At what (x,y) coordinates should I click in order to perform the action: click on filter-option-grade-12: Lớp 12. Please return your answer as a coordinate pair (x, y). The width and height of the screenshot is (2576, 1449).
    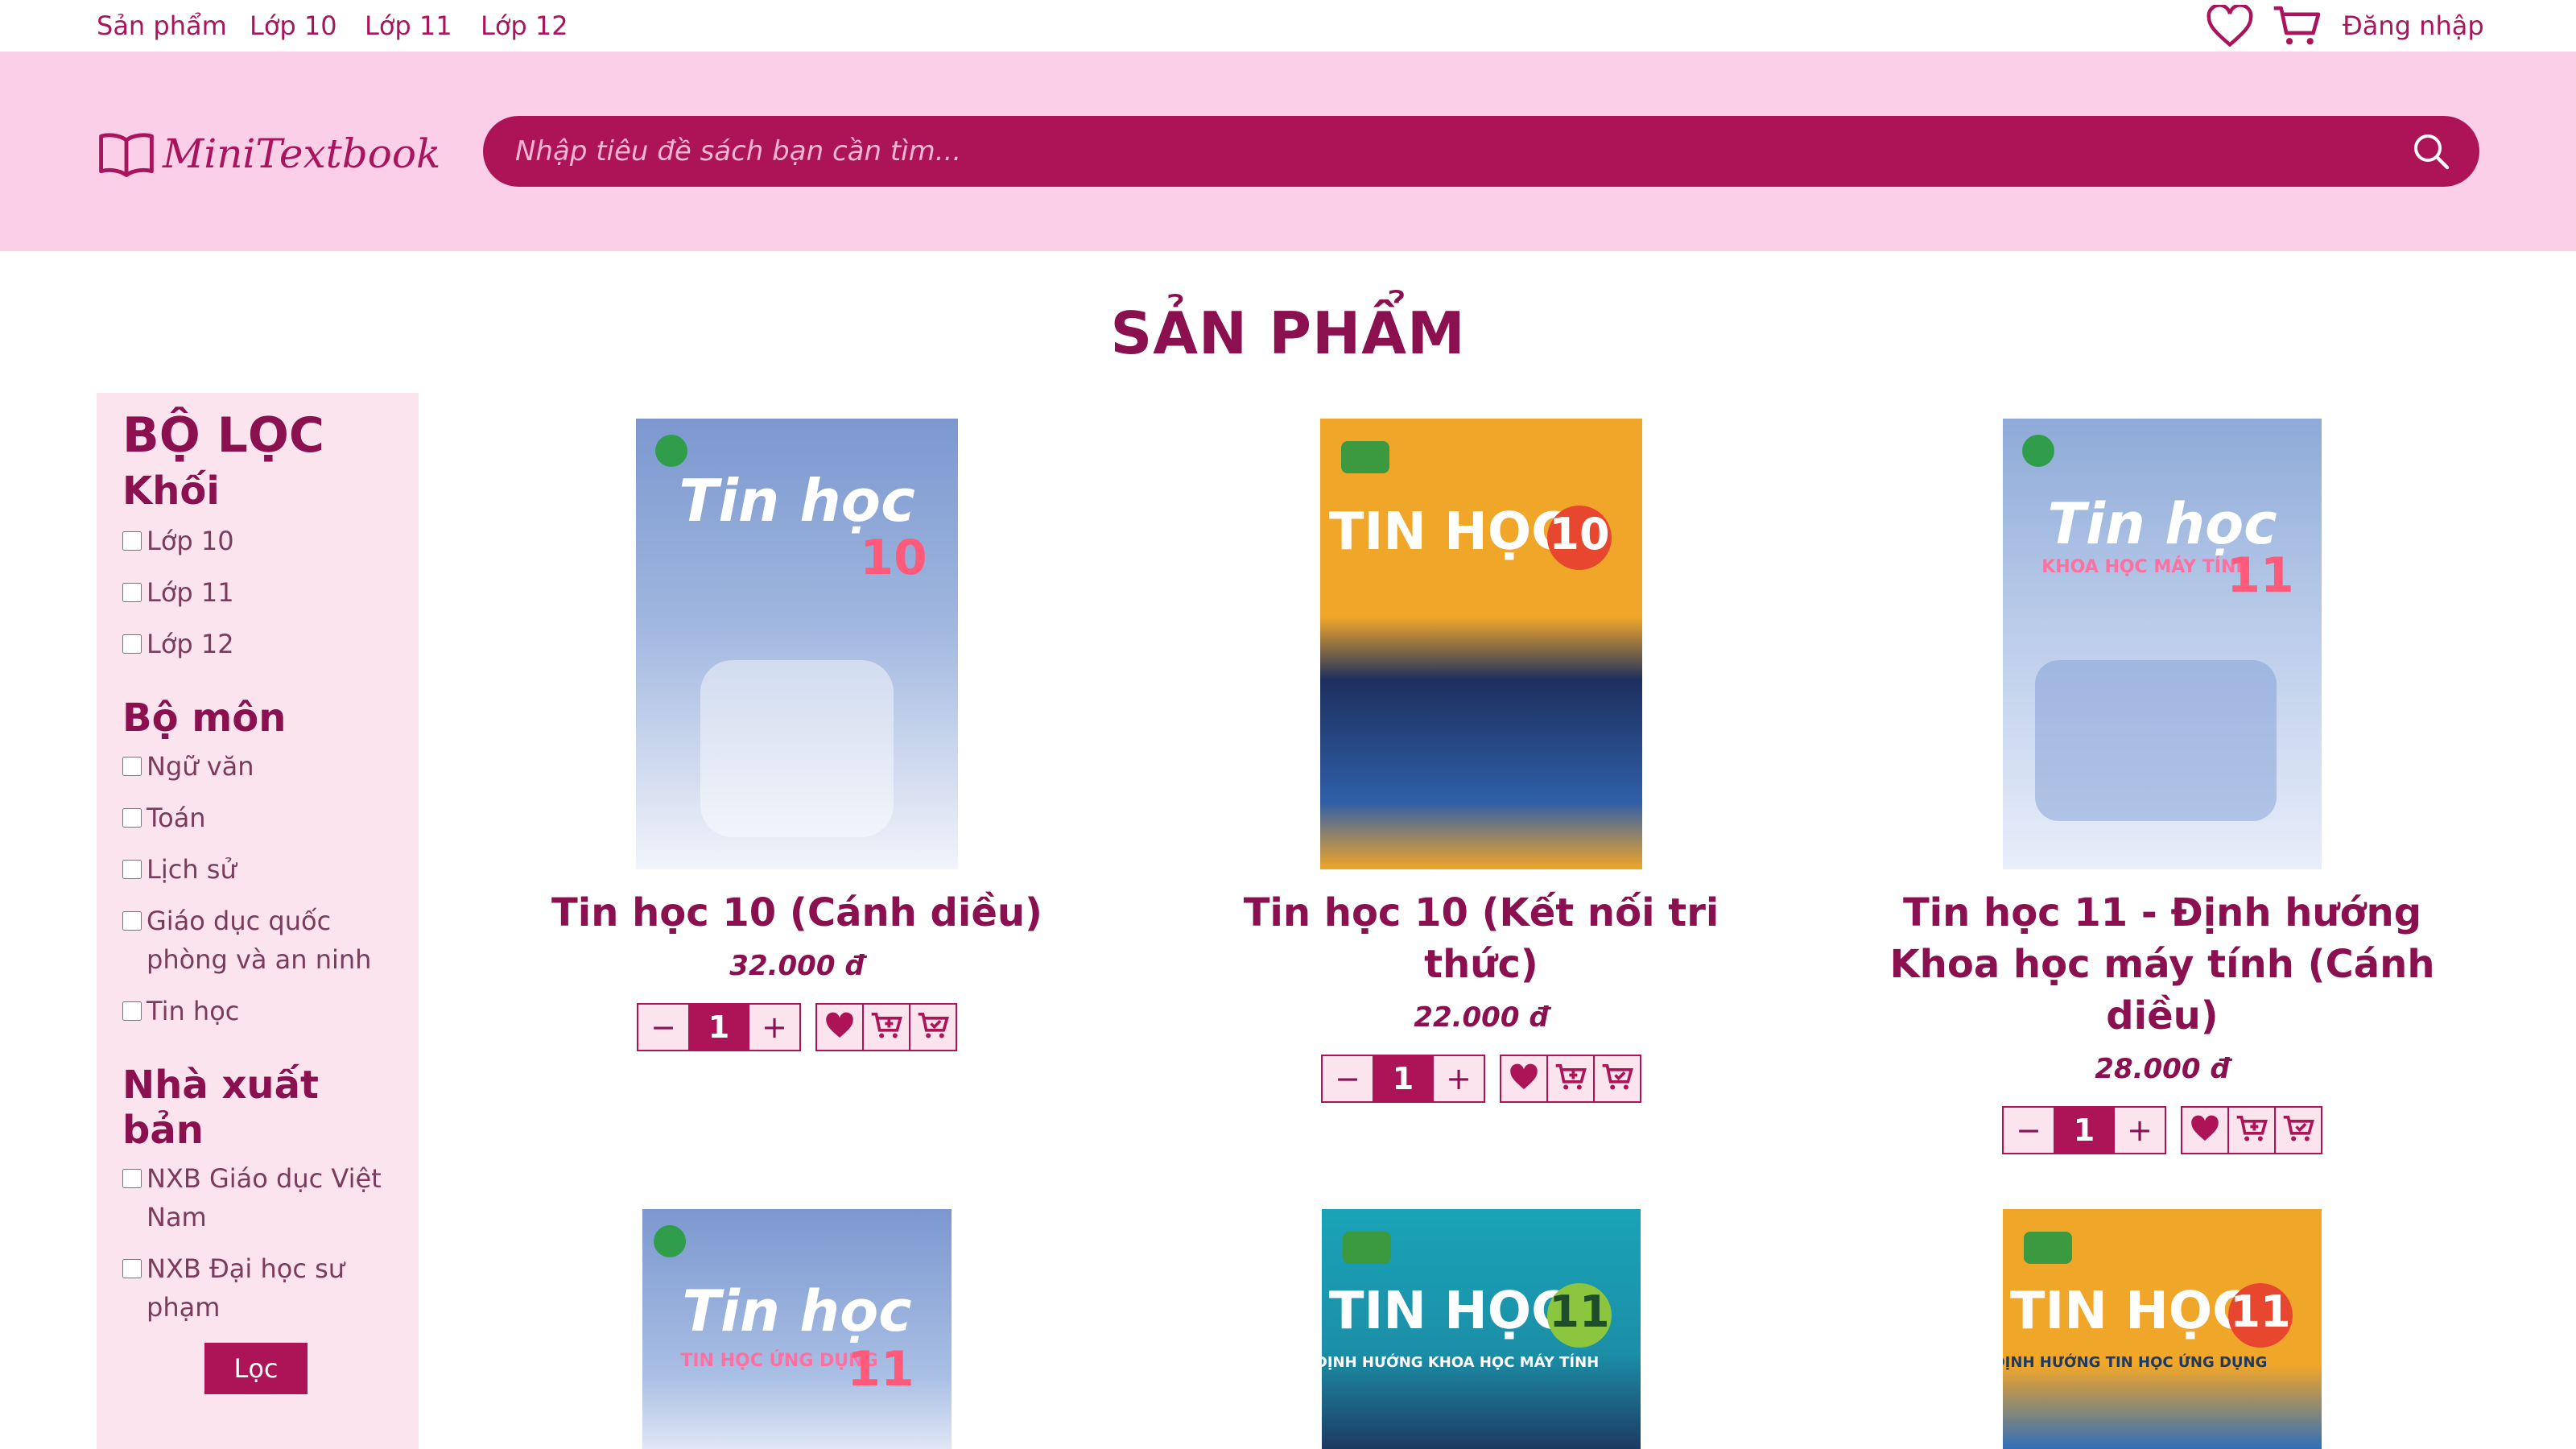
    Looking at the image, I should click on (257, 644).